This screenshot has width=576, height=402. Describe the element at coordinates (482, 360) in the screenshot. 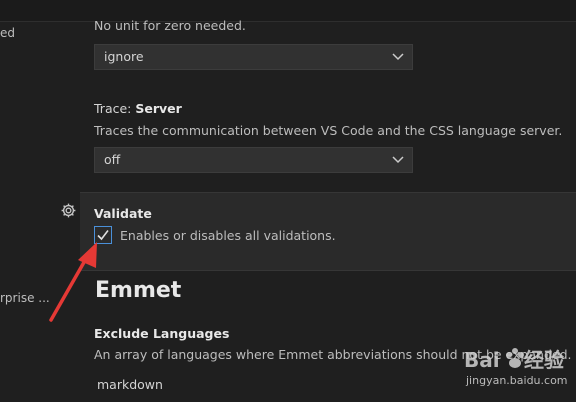

I see `svg-text: Bai` at that location.